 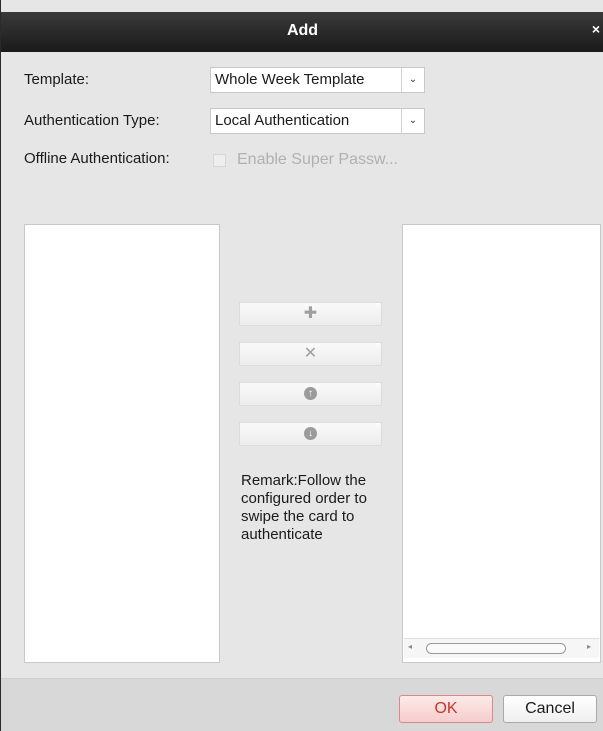 I want to click on arrow-up-circle-icon: ↑, so click(x=310, y=393).